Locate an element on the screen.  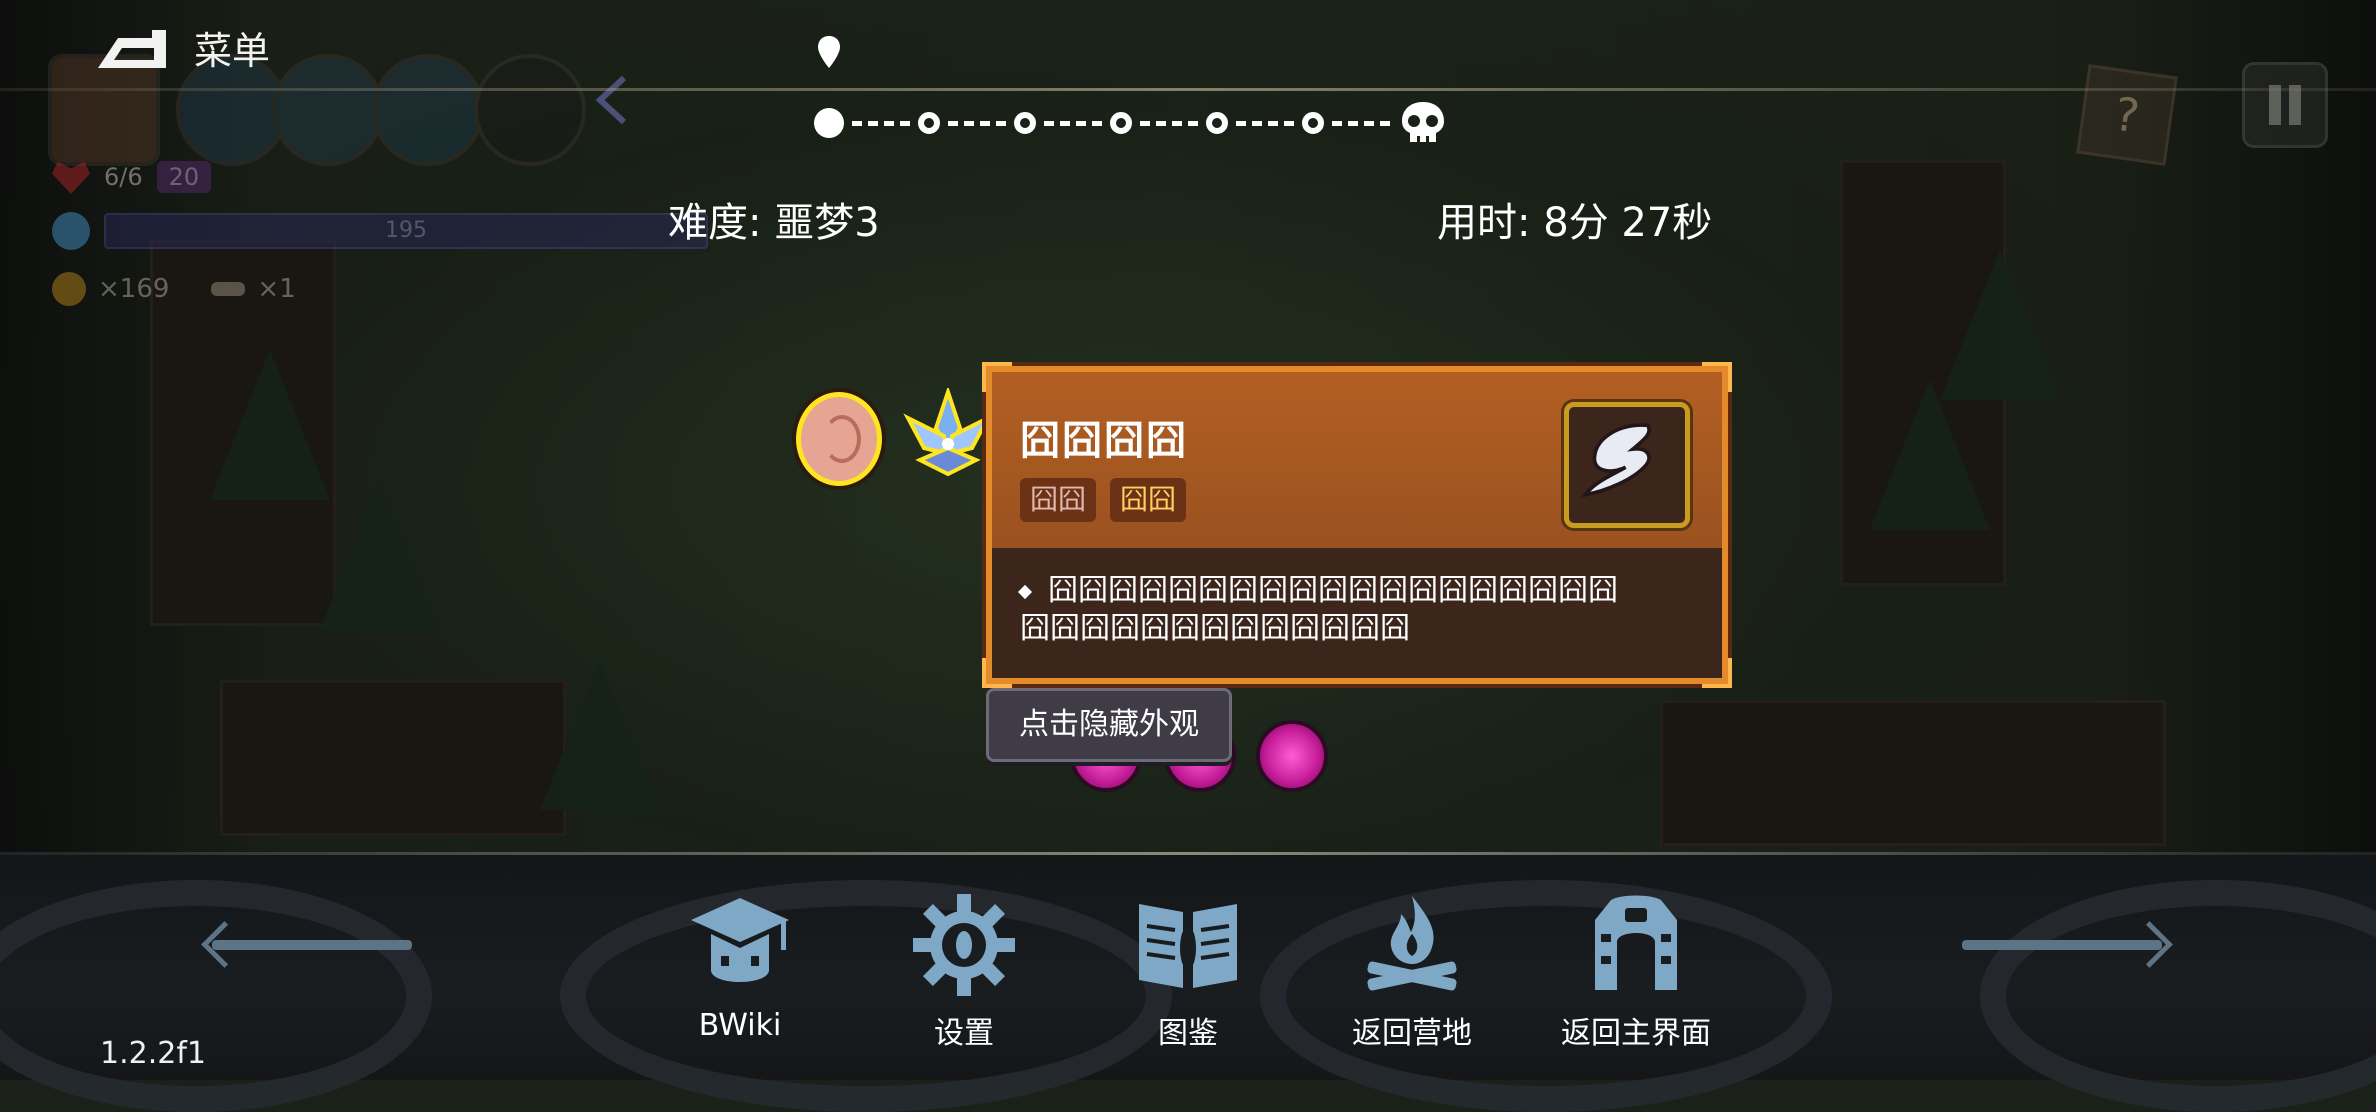
menu-back-button: 菜单 is located at coordinates (181, 47).